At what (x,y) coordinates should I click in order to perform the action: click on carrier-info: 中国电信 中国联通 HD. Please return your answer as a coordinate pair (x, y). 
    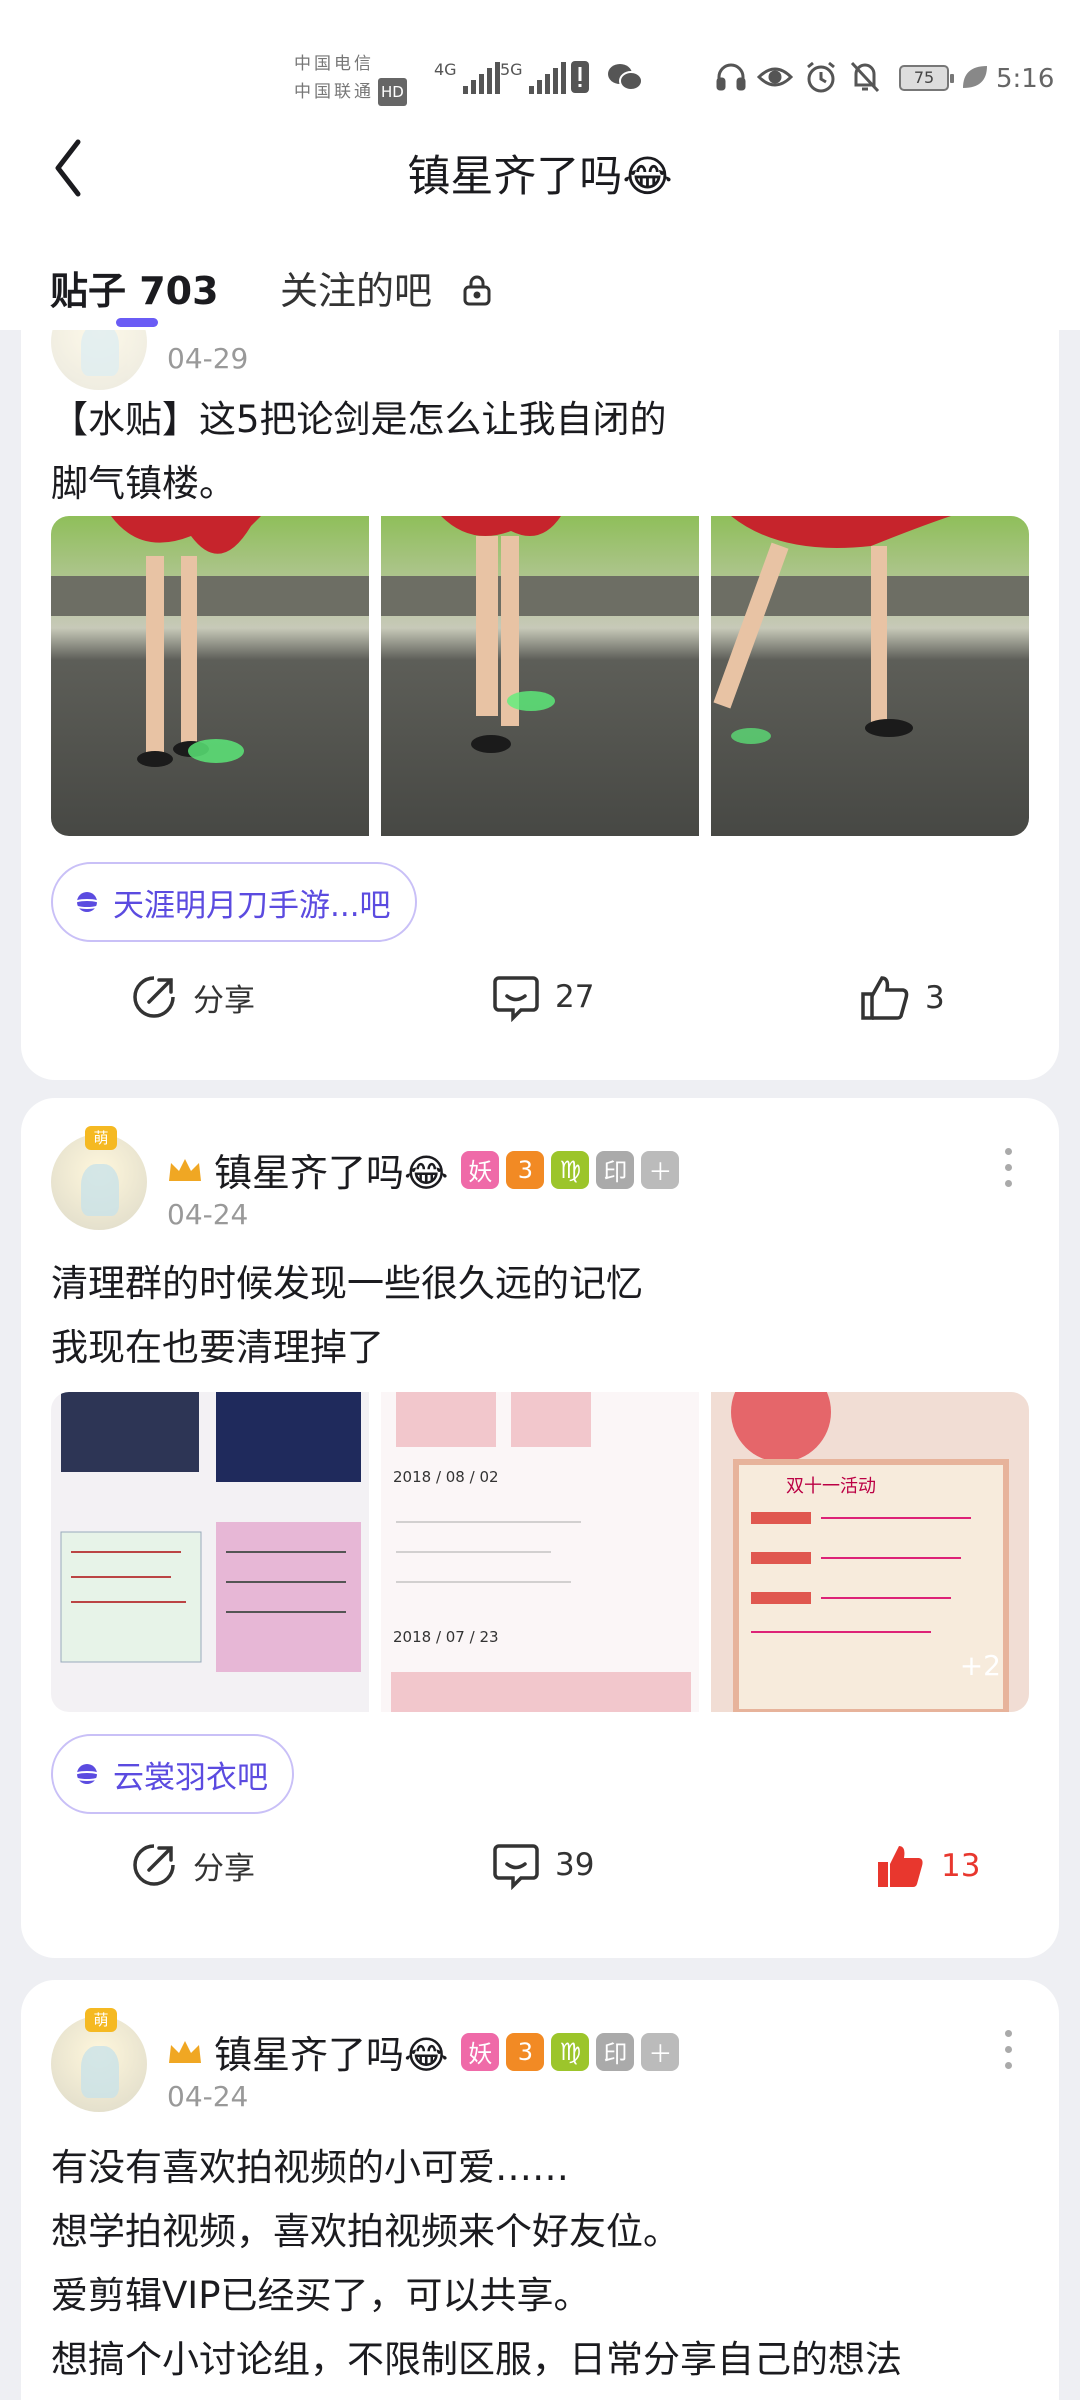
    Looking at the image, I should click on (350, 78).